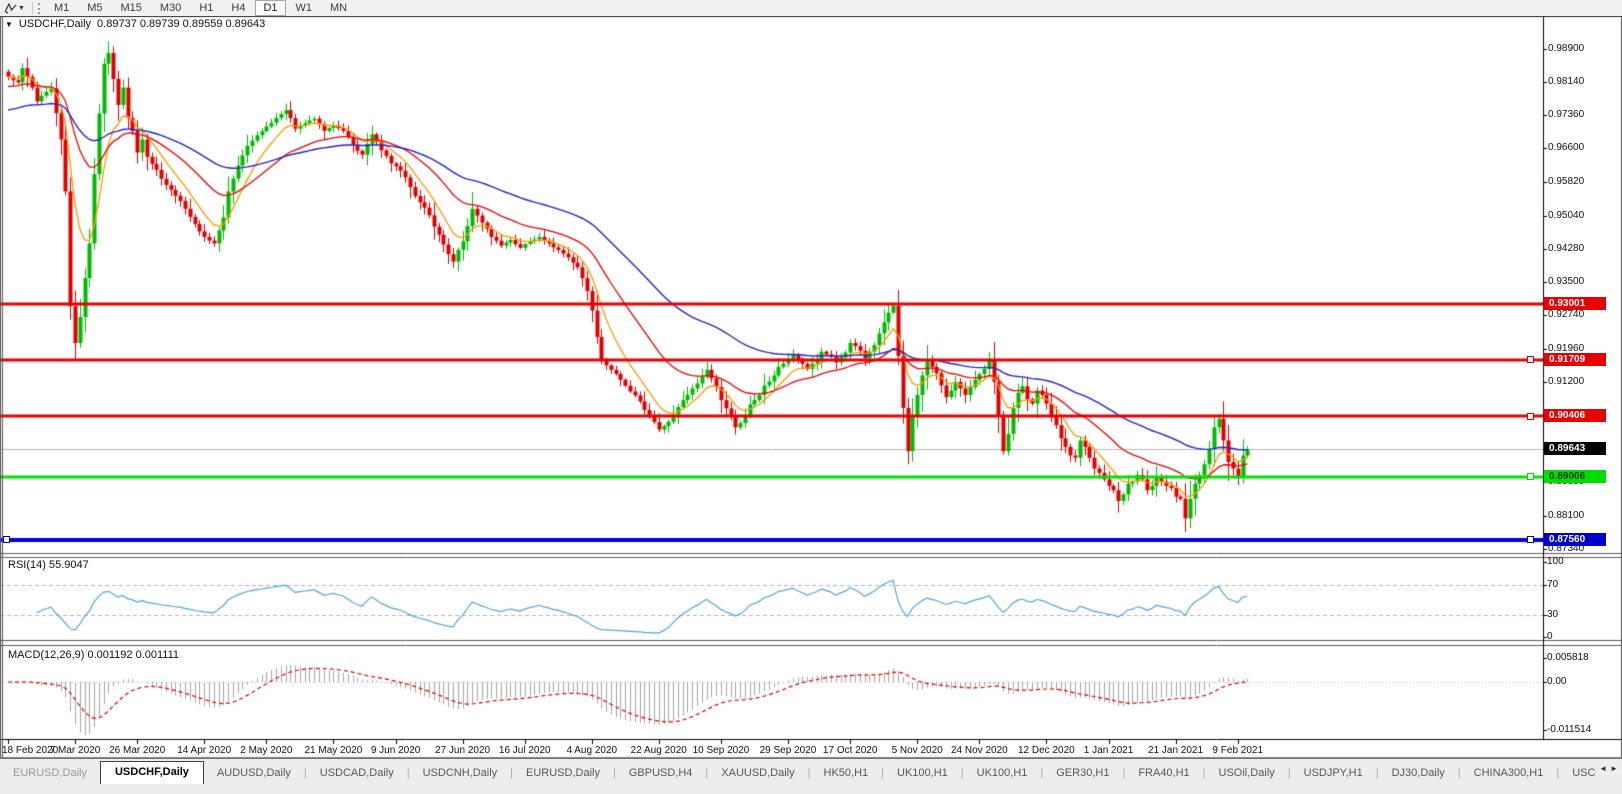  I want to click on cursor-tool-icon, so click(10, 8).